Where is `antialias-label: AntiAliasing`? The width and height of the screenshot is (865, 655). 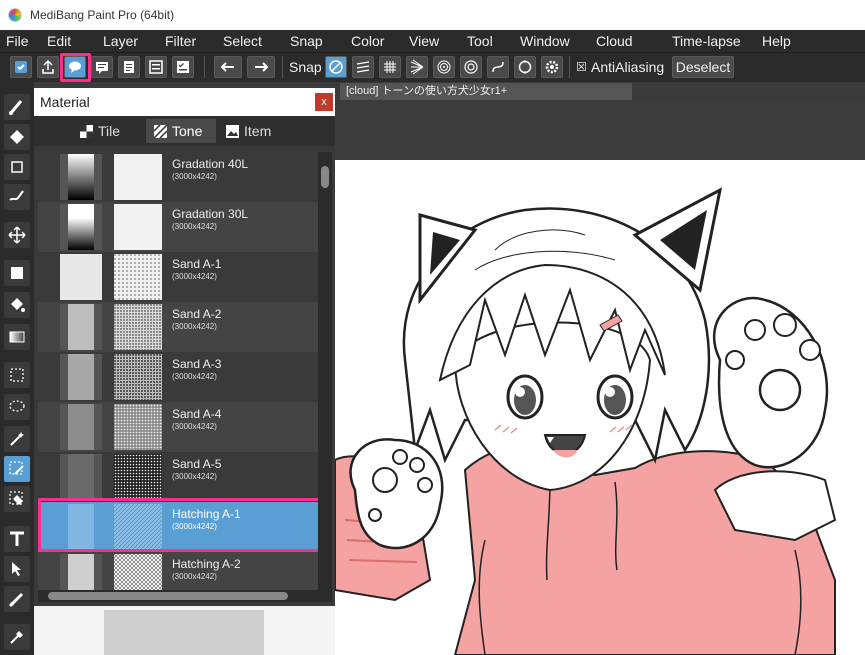
antialias-label: AntiAliasing is located at coordinates (627, 67).